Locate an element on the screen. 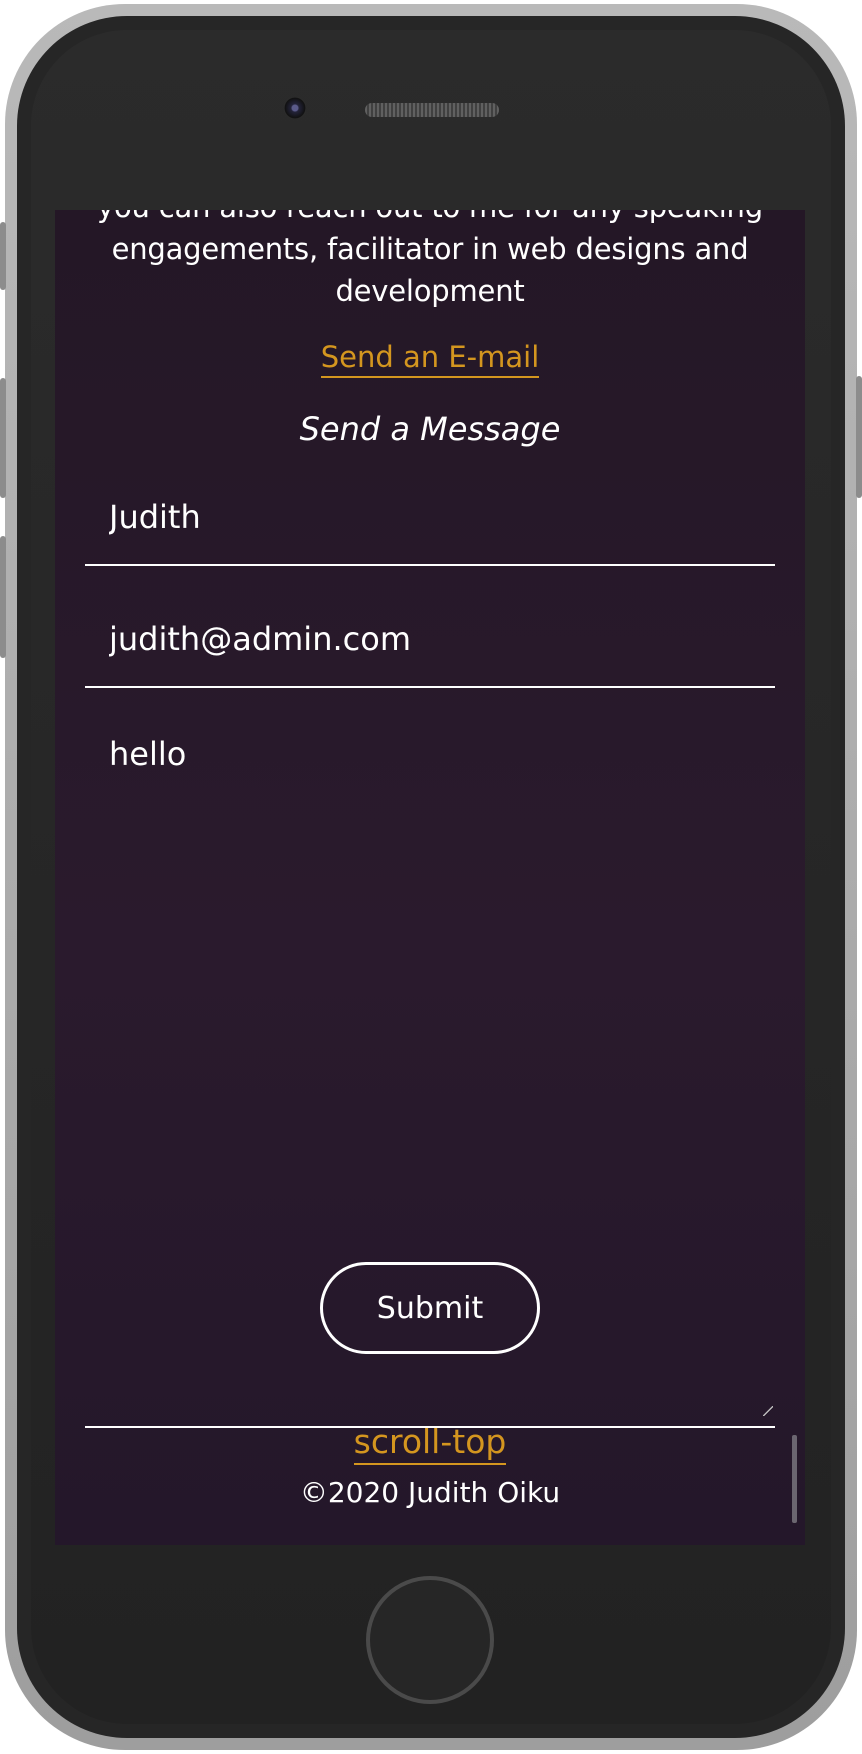  submit-button: Submit is located at coordinates (430, 1308).